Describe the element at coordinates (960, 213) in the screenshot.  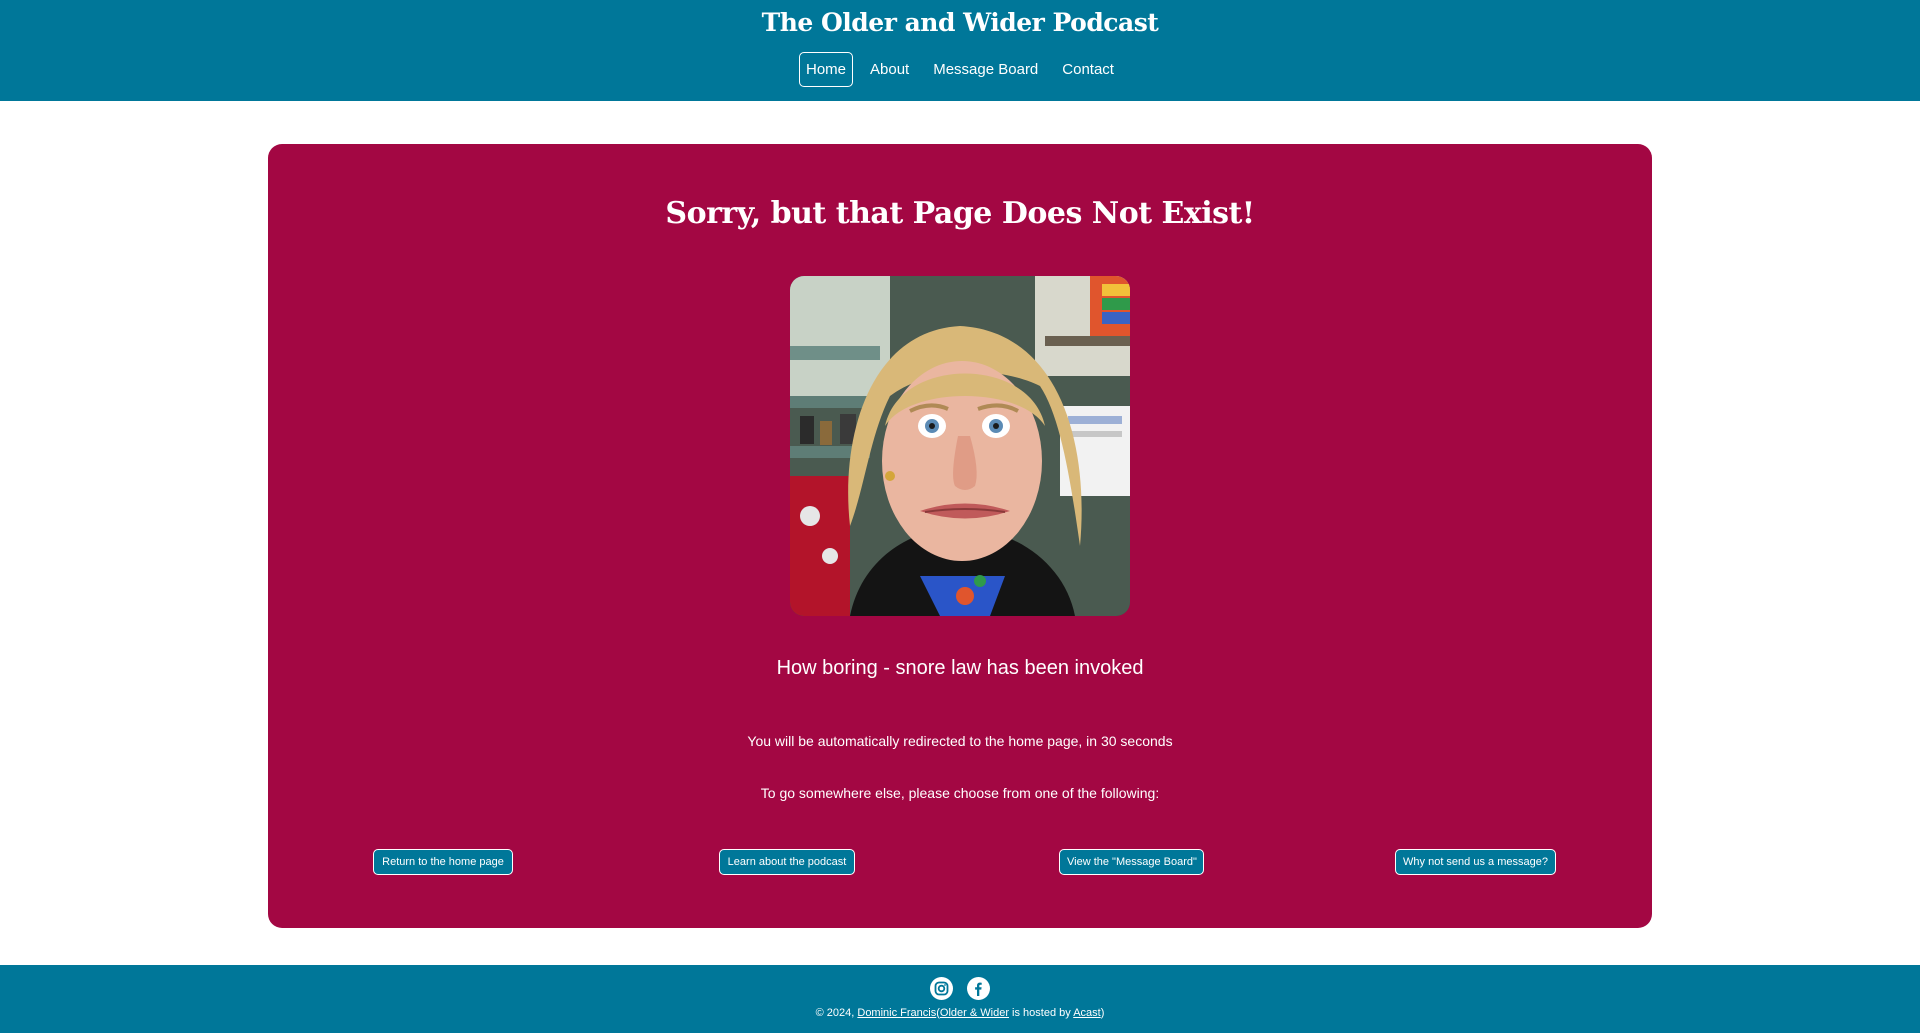
I see `page-title: Sorry, but that Page Does Not Exist!` at that location.